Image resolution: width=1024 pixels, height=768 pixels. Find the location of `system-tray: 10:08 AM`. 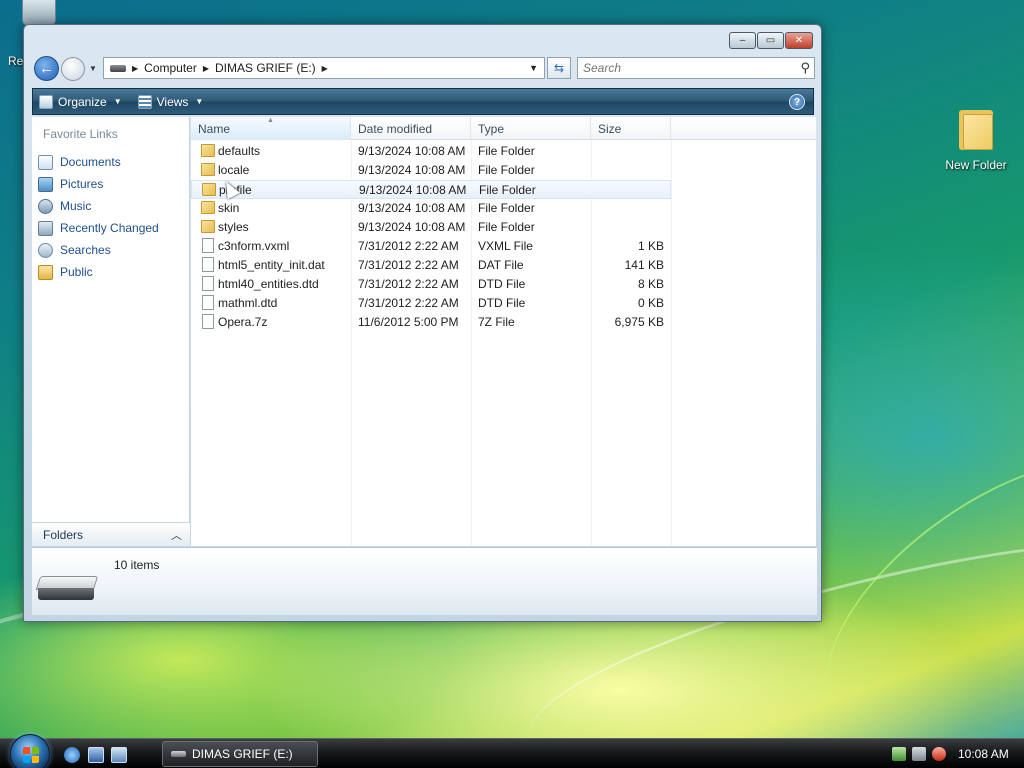

system-tray: 10:08 AM is located at coordinates (954, 753).